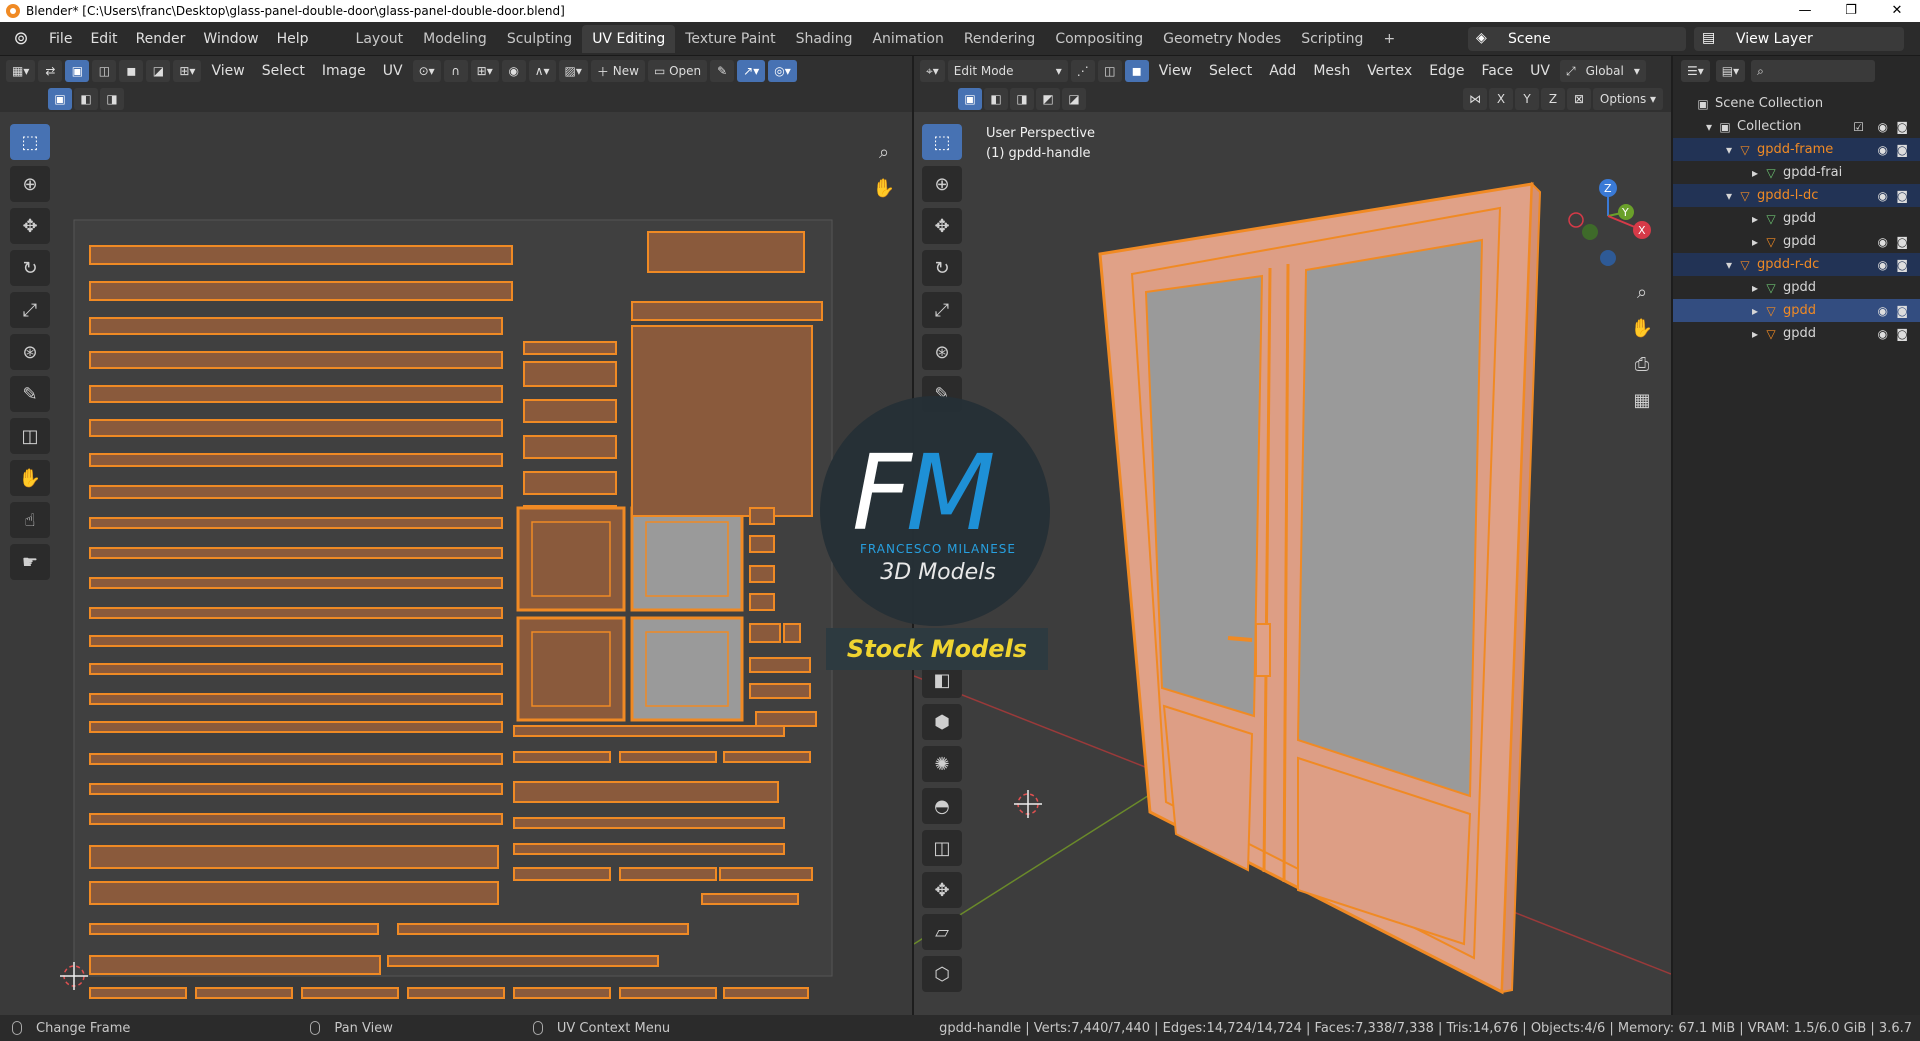 The image size is (1920, 1041). I want to click on menu-file: File, so click(60, 39).